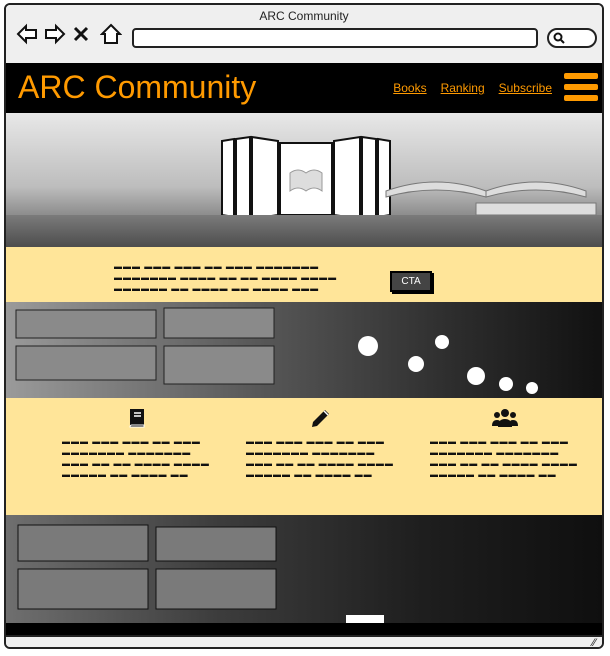  I want to click on site-header: ARC Community Books Ranking Subscribe, so click(304, 88).